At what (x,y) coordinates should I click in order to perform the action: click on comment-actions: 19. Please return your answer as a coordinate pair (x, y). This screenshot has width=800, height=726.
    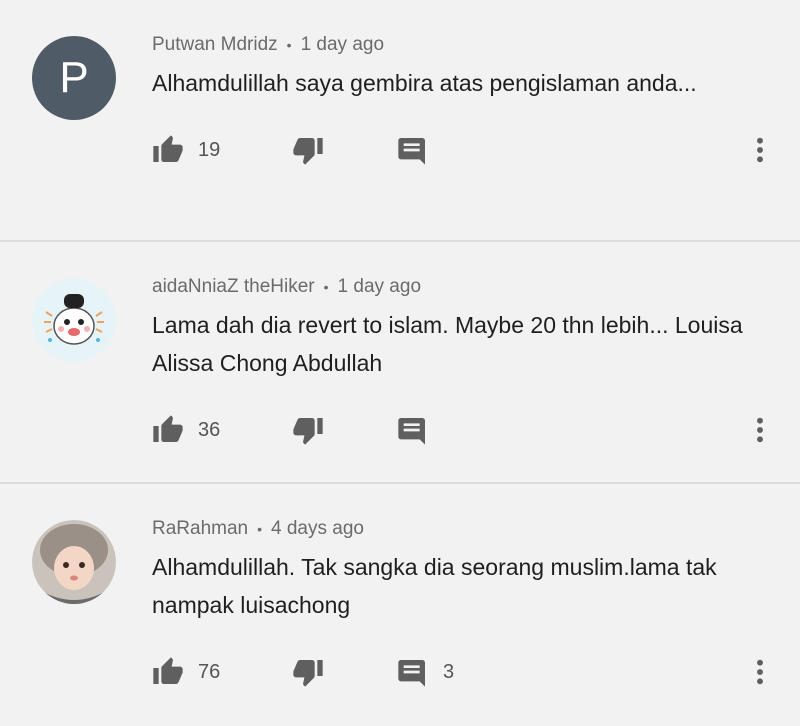
    Looking at the image, I should click on (464, 150).